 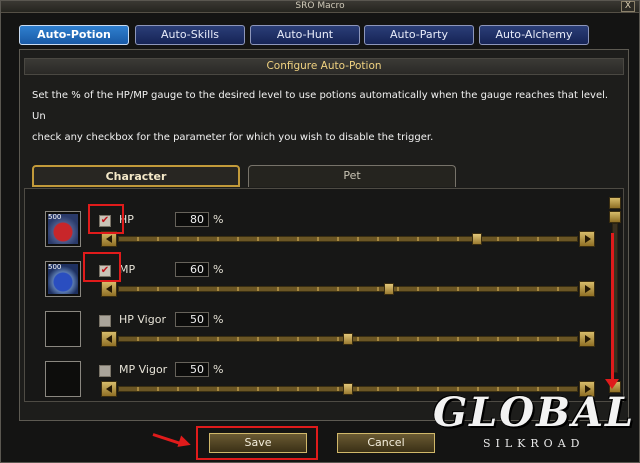 I want to click on hp-vigor-slider, so click(x=348, y=339).